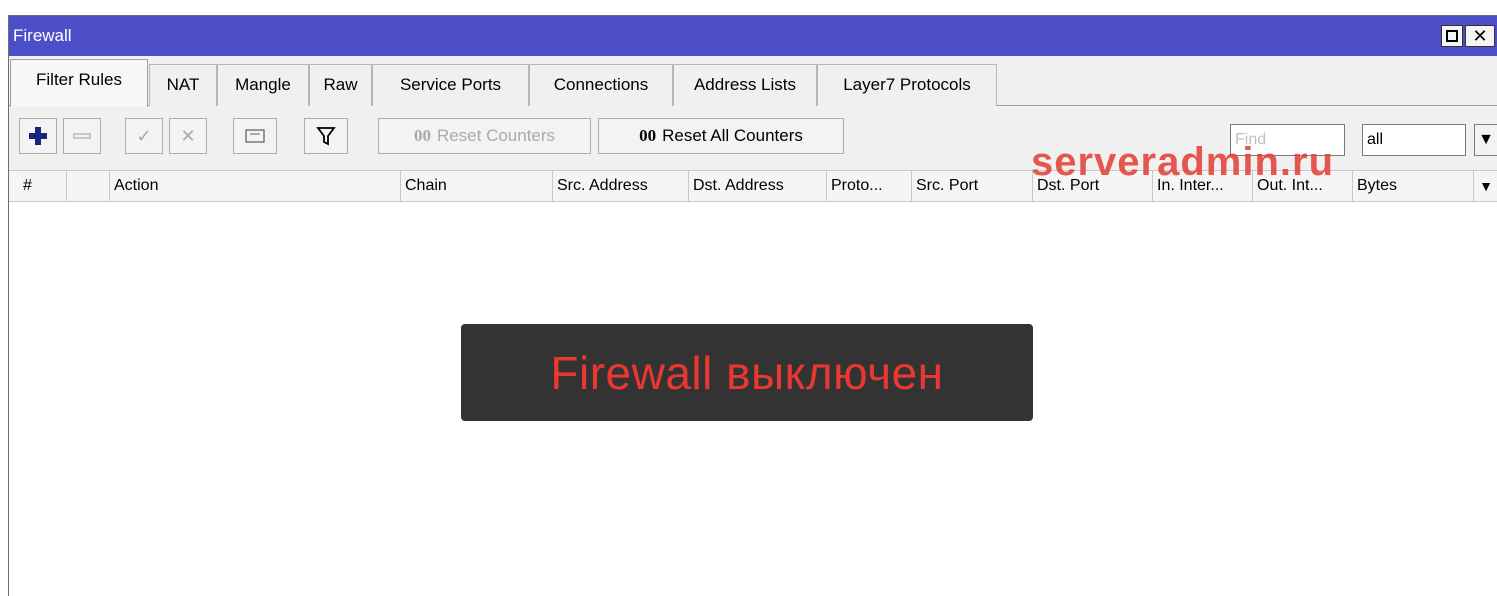 This screenshot has height=596, width=1497. I want to click on reset-all-counters-button: 00 Reset All Counters, so click(721, 136).